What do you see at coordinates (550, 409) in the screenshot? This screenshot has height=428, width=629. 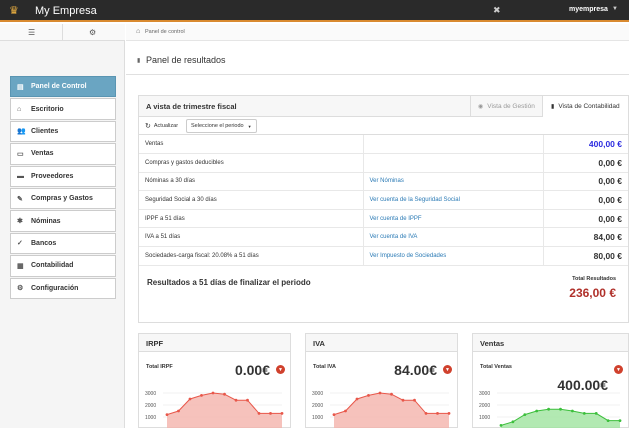 I see `ventas-chart: 3000 2000 1000` at bounding box center [550, 409].